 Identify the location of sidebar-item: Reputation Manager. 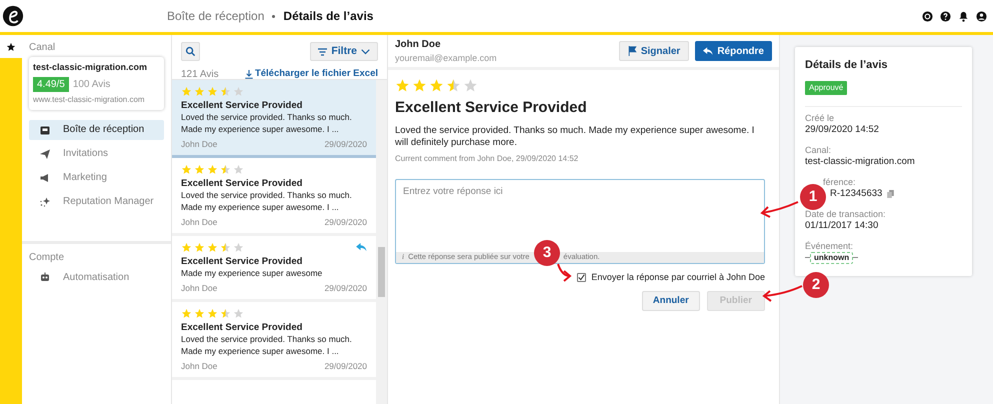
(96, 202).